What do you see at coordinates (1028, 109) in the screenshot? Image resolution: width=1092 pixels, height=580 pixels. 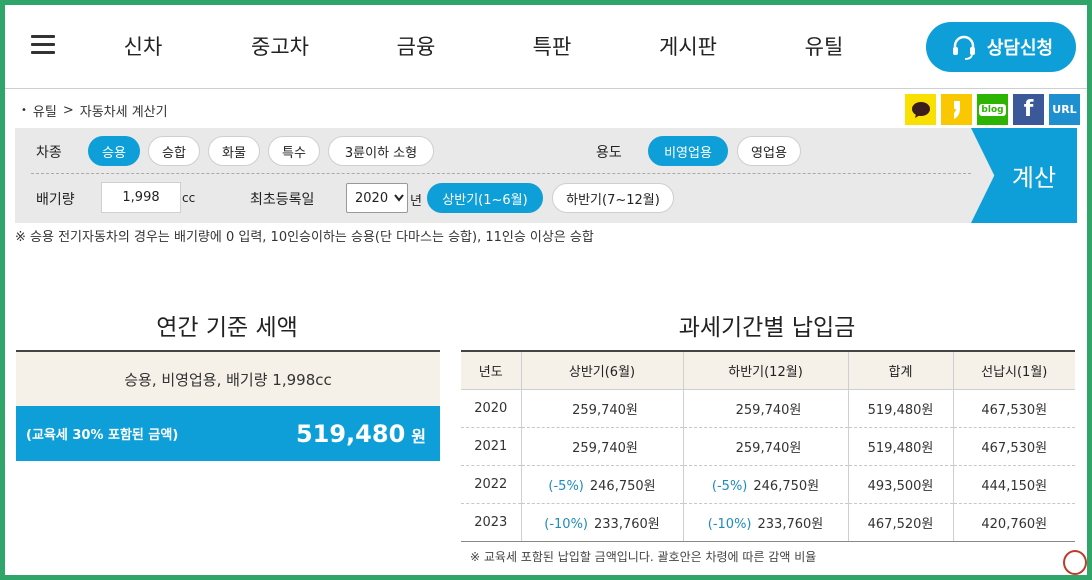 I see `facebook-icon: f` at bounding box center [1028, 109].